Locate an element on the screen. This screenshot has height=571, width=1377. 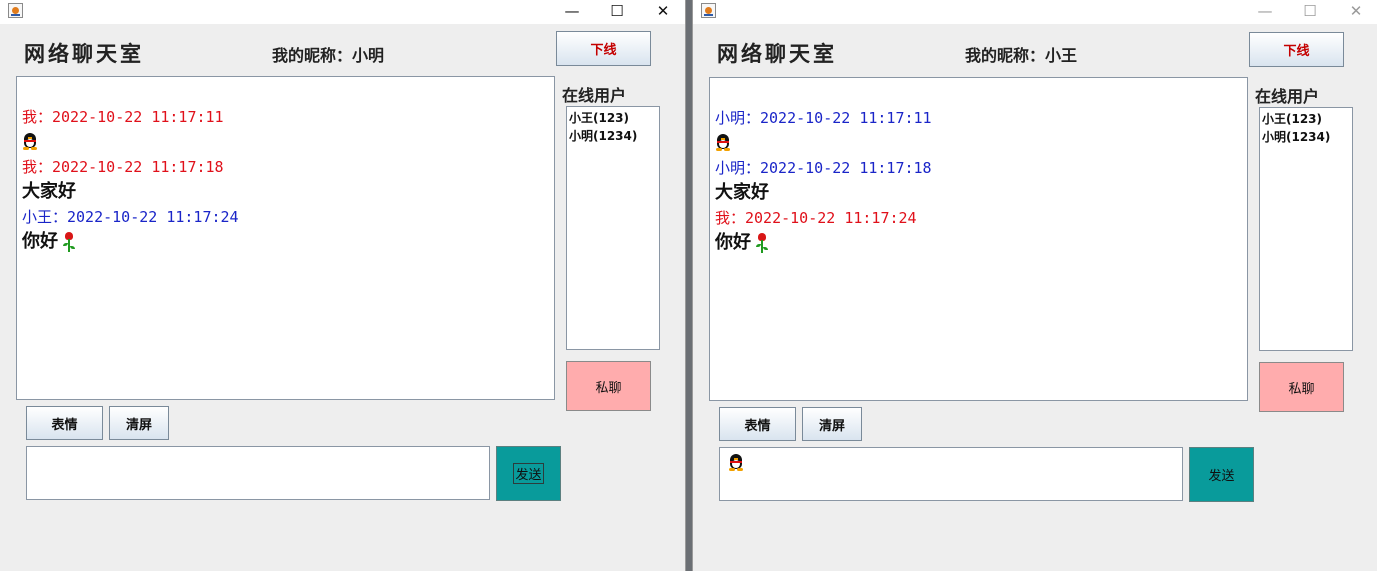
message-item: 我：2022-10-22 11:17:11 is located at coordinates (288, 130).